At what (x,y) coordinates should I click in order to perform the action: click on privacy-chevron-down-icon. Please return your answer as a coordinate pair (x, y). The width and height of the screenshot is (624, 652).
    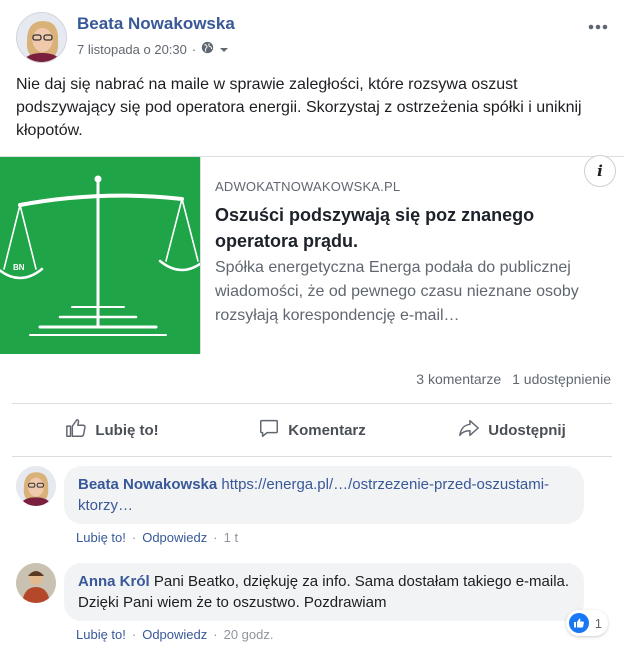
    Looking at the image, I should click on (224, 49).